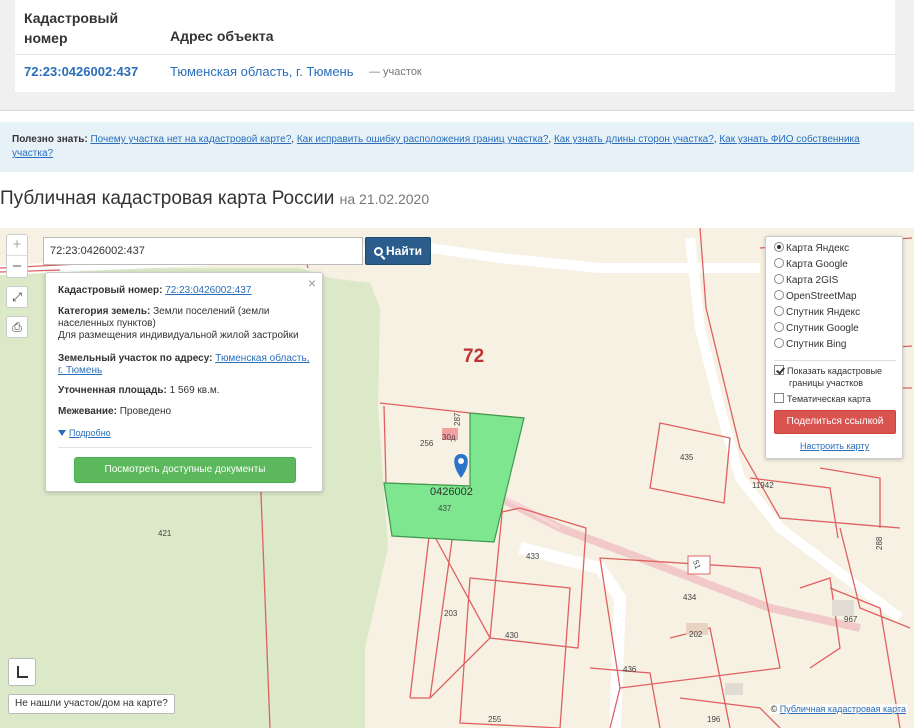 The image size is (914, 728). I want to click on zoom-out-button: –, so click(17, 266).